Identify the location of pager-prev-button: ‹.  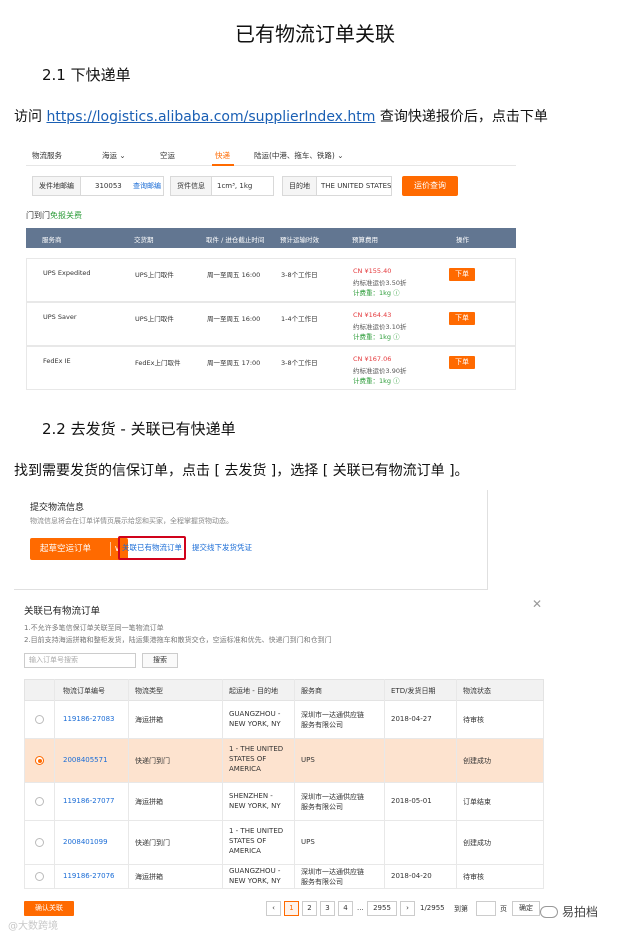
(273, 908).